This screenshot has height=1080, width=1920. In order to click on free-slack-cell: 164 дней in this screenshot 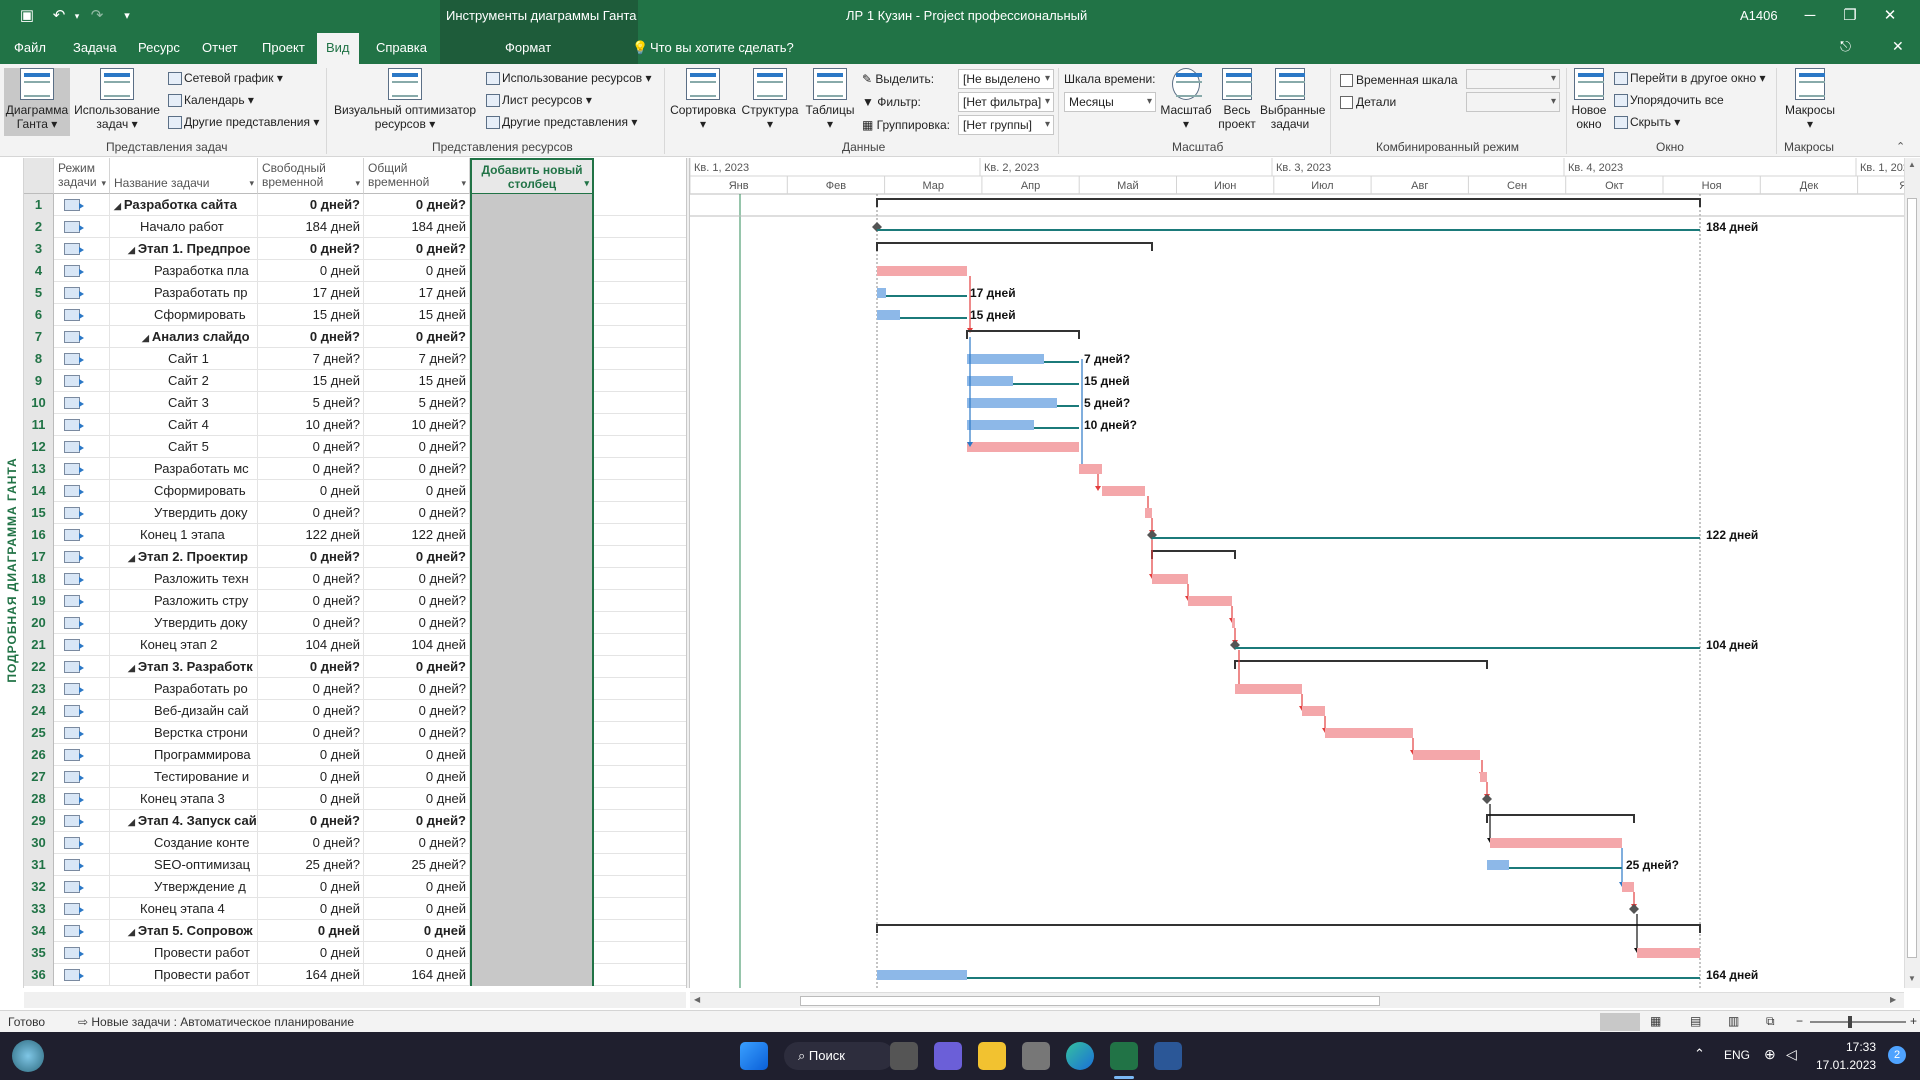, I will do `click(311, 975)`.